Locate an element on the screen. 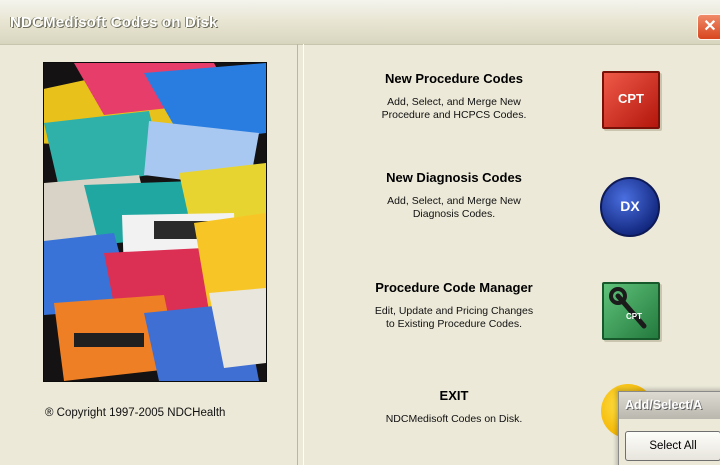 This screenshot has width=720, height=465. wrench-cpt-icon: CPT is located at coordinates (631, 311).